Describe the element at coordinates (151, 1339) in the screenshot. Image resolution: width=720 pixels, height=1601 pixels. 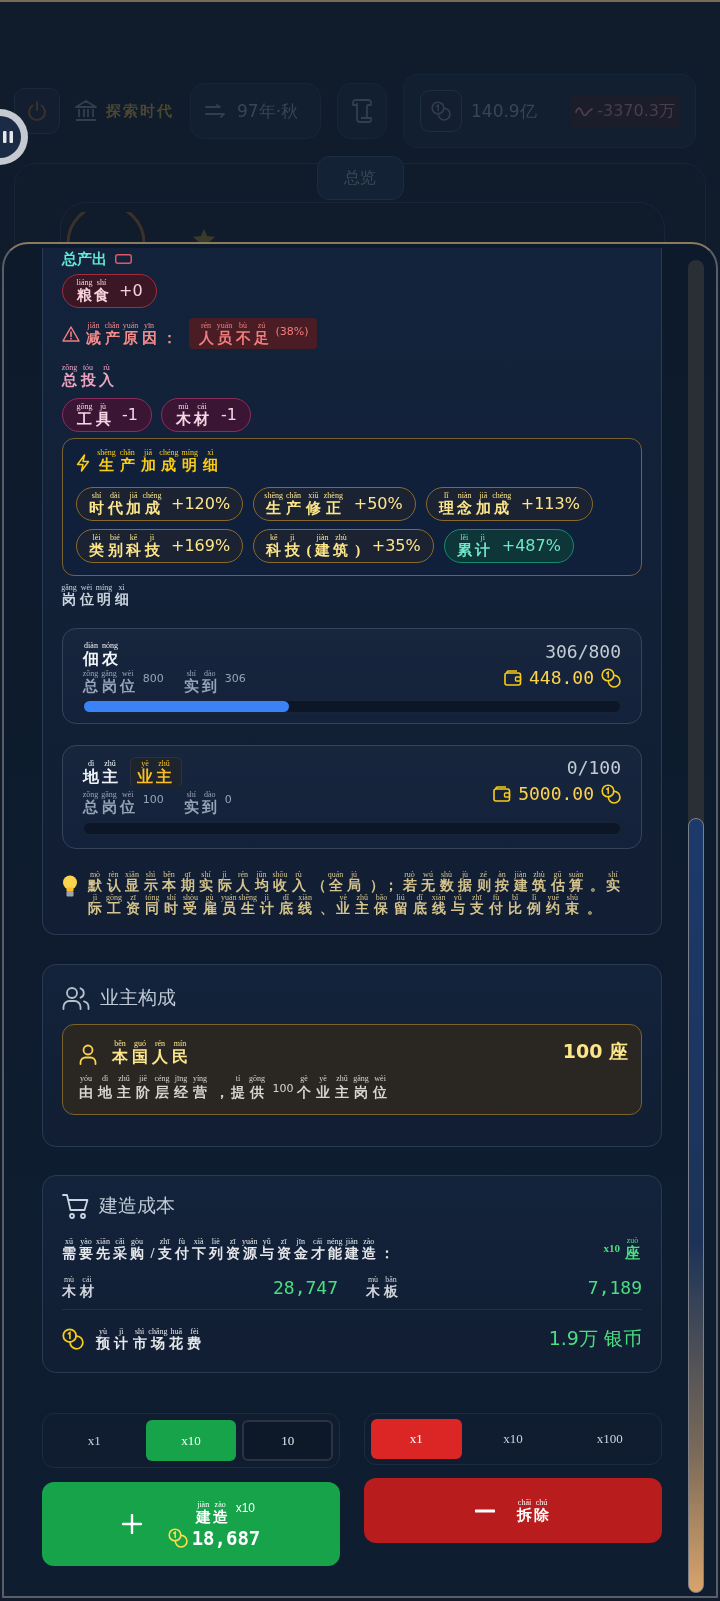
I see `market-label: yù jì shì chǎng huā fèi 预计市场花费` at that location.